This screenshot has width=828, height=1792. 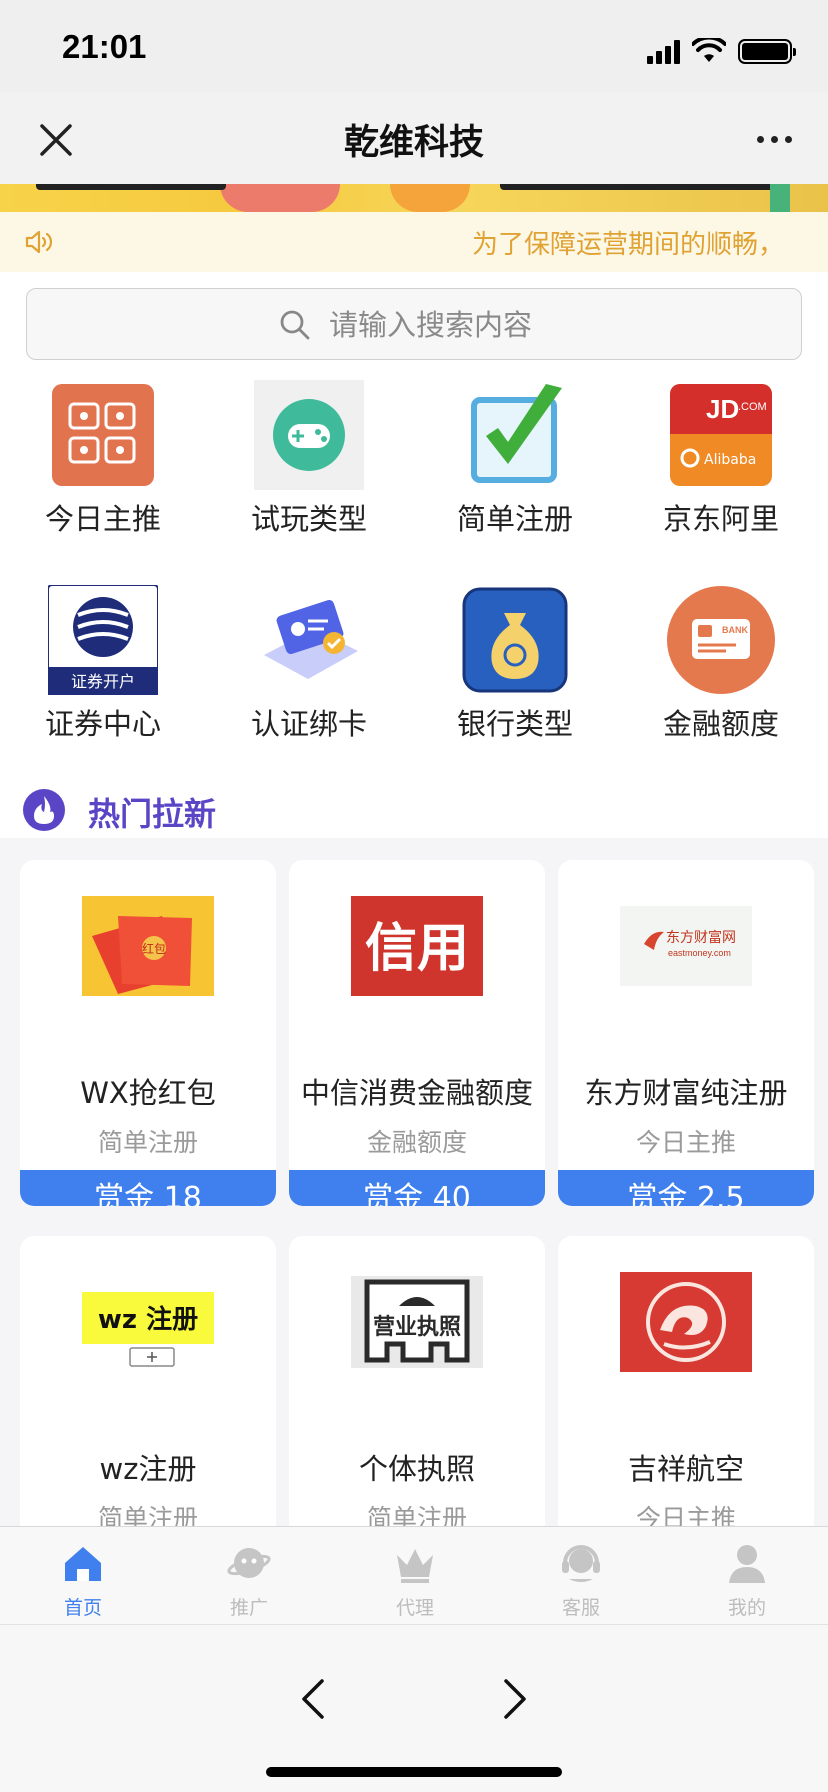 What do you see at coordinates (720, 519) in the screenshot?
I see `category-label: 京东阿里` at bounding box center [720, 519].